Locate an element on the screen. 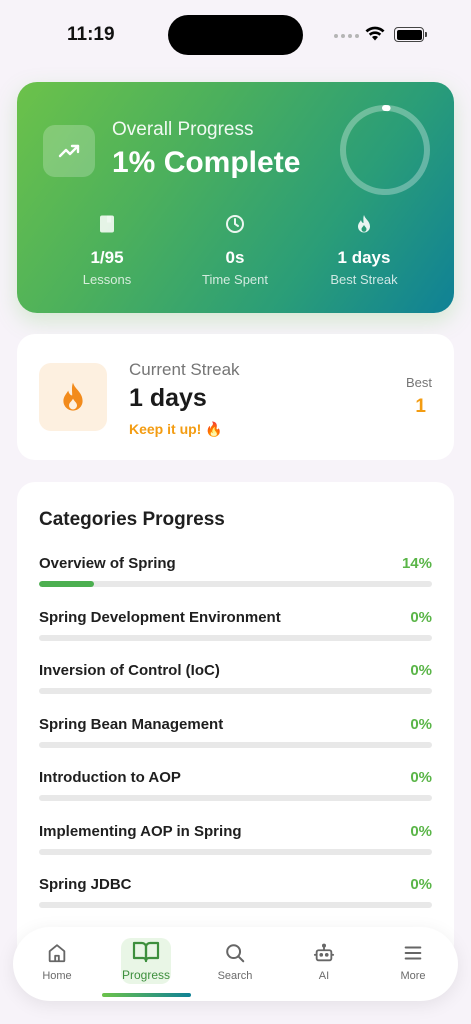 This screenshot has height=1024, width=471. bottom-navigation: Home Progress Search AI More is located at coordinates (235, 964).